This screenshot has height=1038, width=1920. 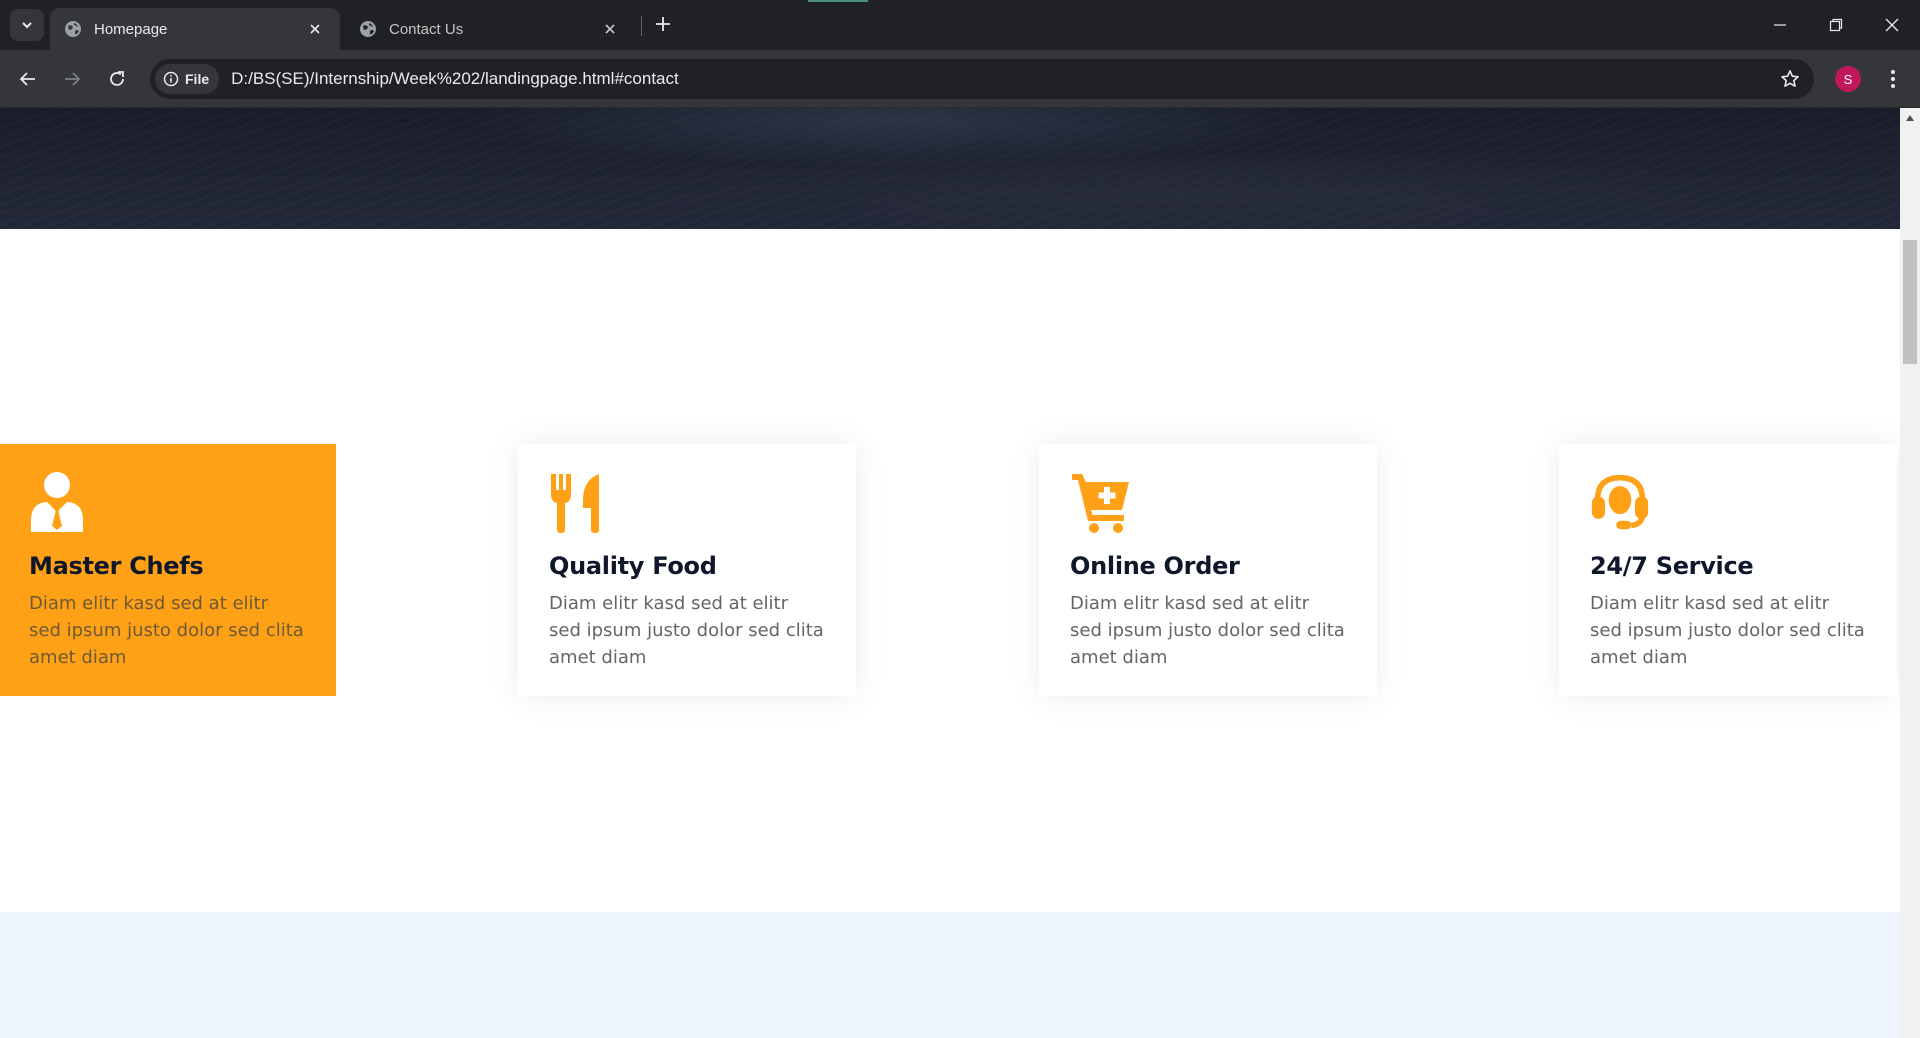 I want to click on bookmark-button, so click(x=1790, y=79).